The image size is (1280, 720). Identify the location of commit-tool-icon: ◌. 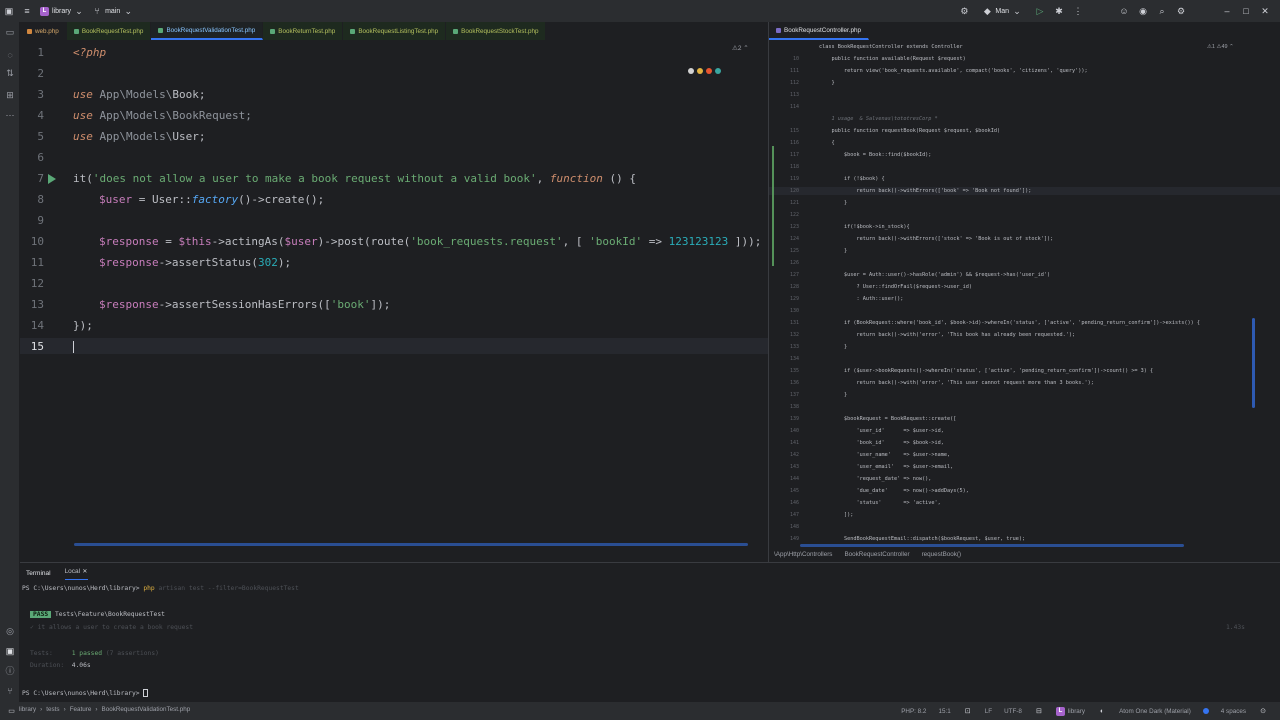
(10, 55).